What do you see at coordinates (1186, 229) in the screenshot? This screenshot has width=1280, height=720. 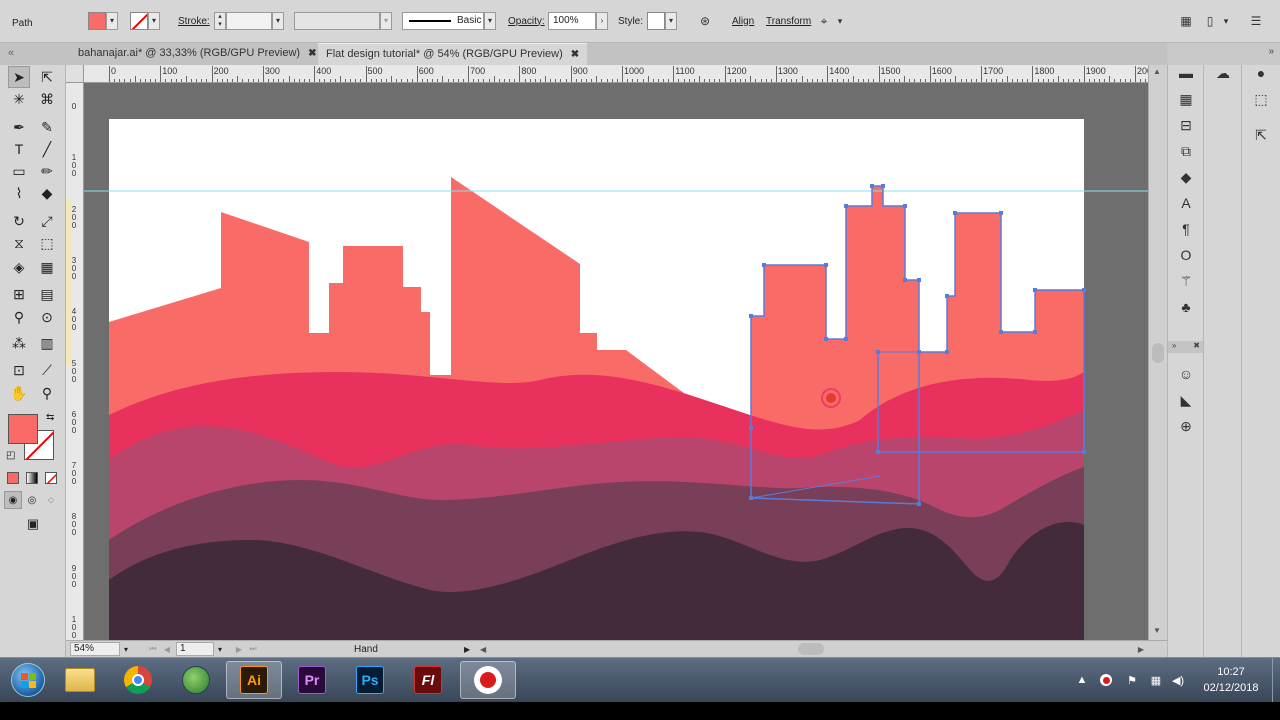 I see `paragraph-icon: ¶` at bounding box center [1186, 229].